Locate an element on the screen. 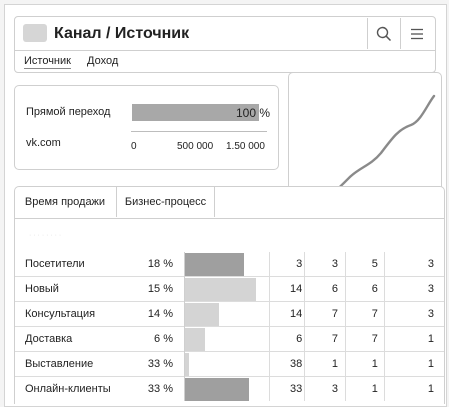  menu-button is located at coordinates (416, 33).